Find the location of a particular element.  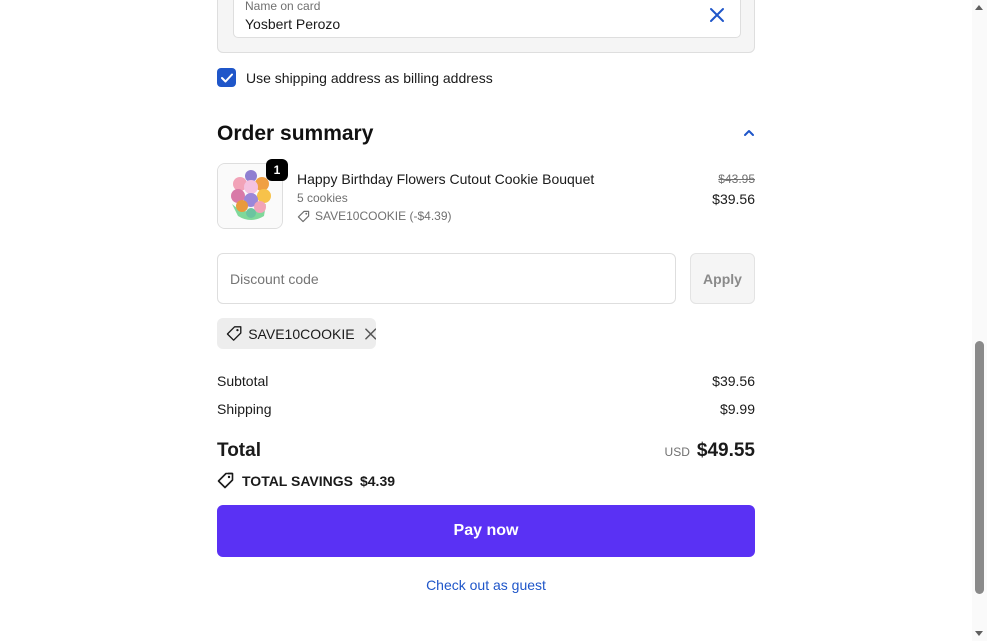

checkout-as-guest-link: Check out as guest is located at coordinates (486, 585).